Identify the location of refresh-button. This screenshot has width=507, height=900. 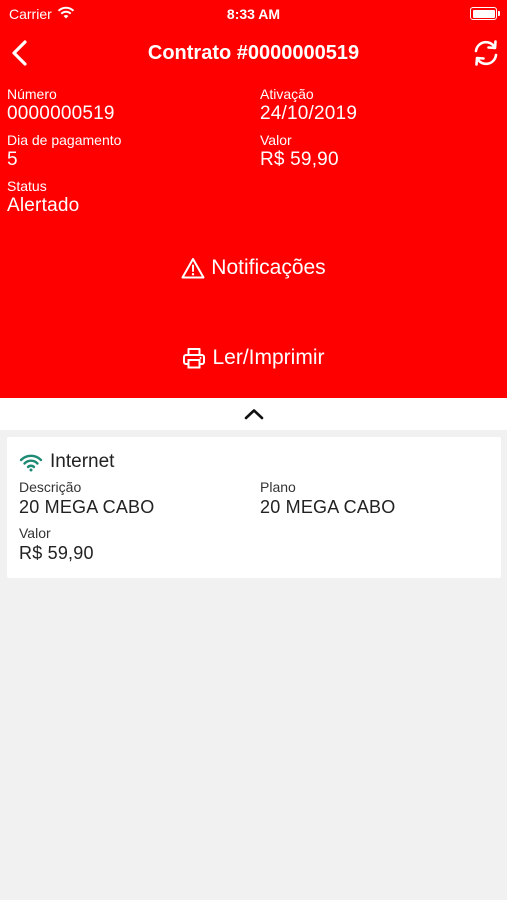
(486, 53).